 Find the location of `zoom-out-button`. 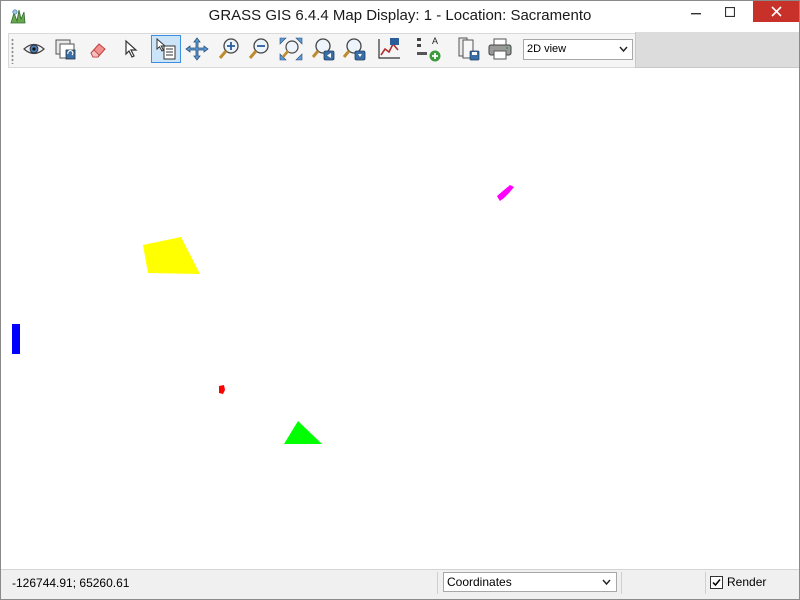

zoom-out-button is located at coordinates (259, 49).